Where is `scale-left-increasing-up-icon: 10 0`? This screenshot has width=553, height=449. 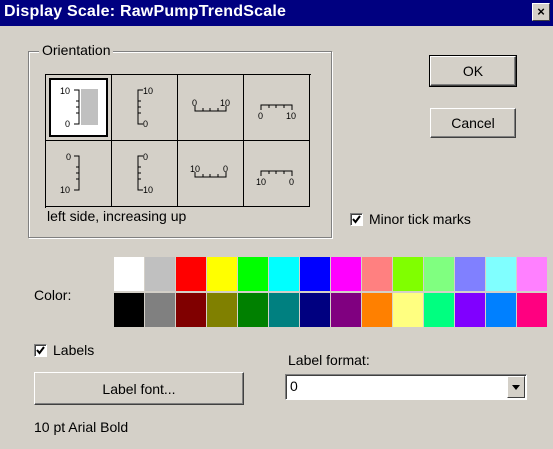
scale-left-increasing-up-icon: 10 0 is located at coordinates (78, 107).